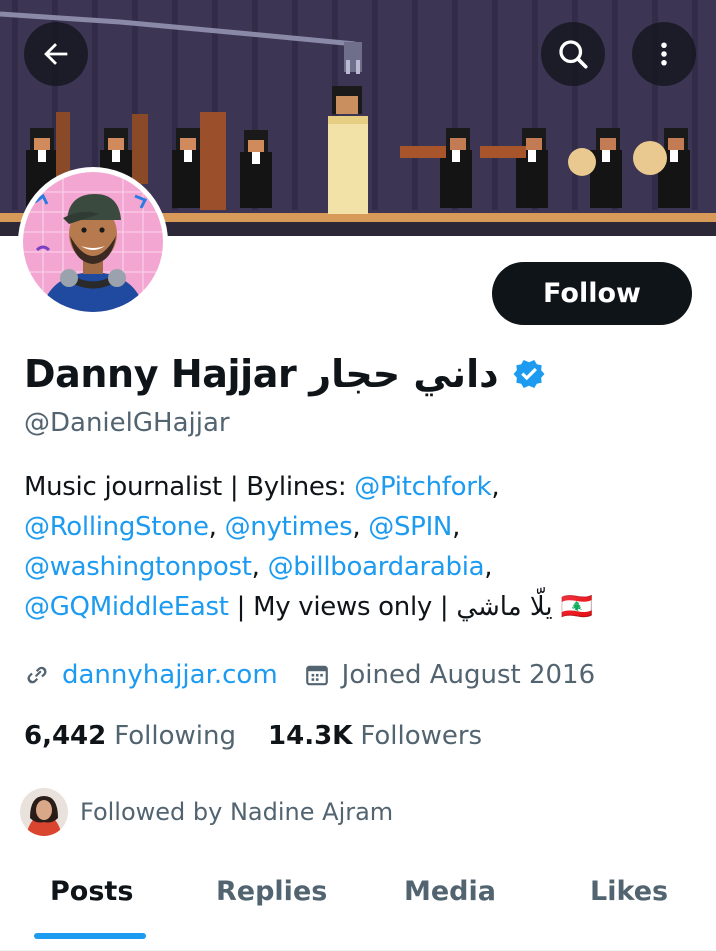 The height and width of the screenshot is (951, 716). I want to click on followed-by-row: Followed by Nadine Ajram, so click(206, 812).